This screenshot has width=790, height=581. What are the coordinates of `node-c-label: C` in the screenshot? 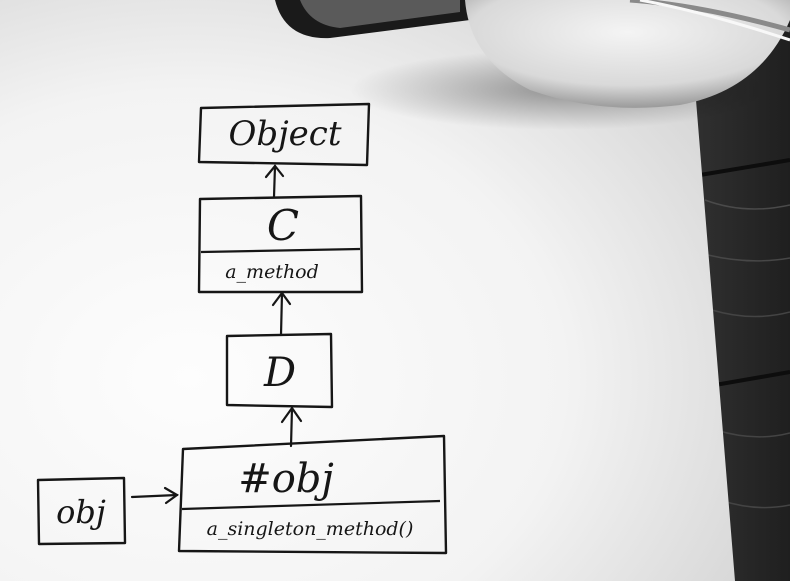 It's located at (283, 225).